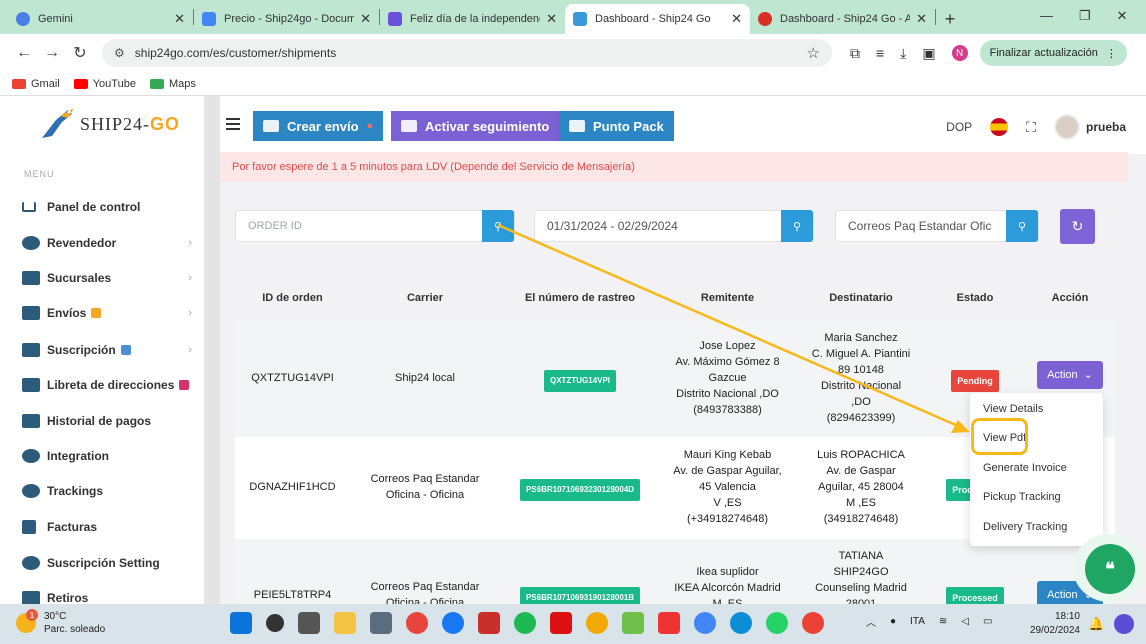 The width and height of the screenshot is (1146, 644). I want to click on tab-title: Precio - Ship24go - Docume, so click(289, 19).